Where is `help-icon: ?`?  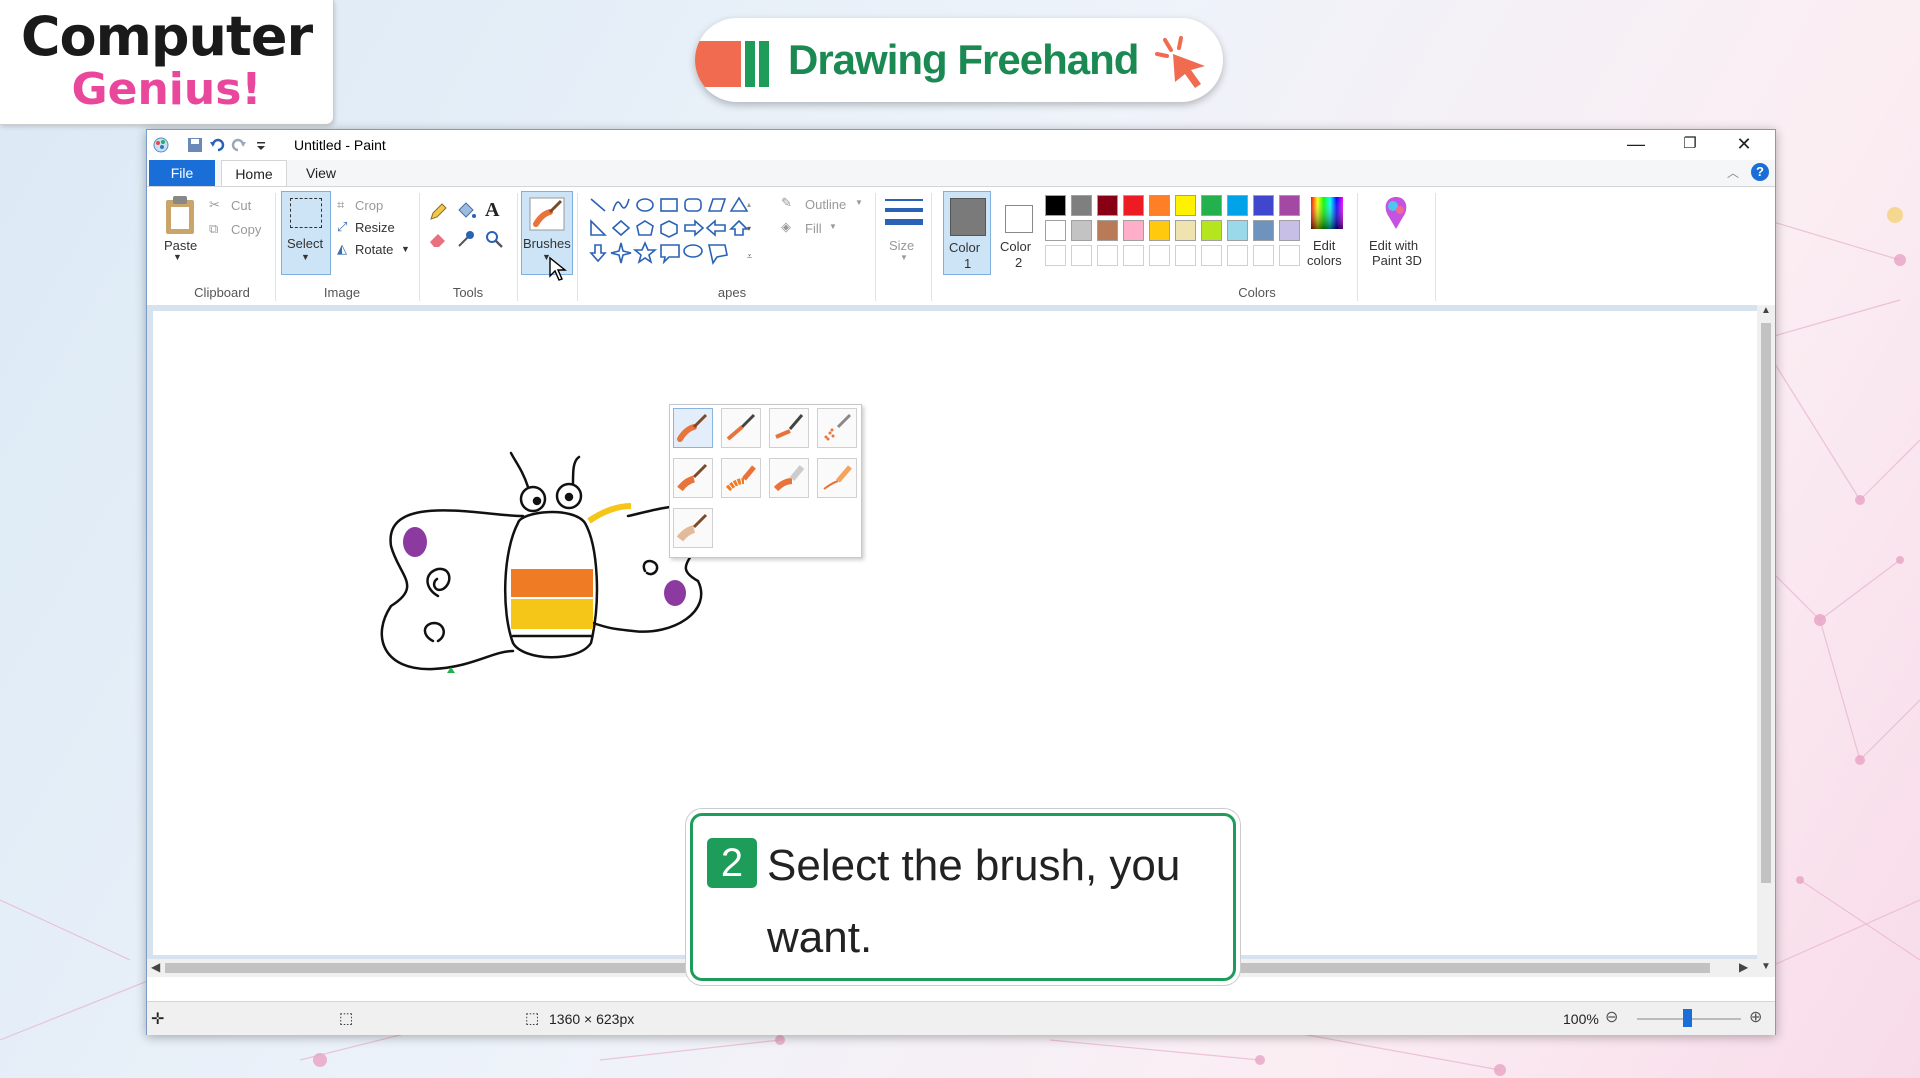
help-icon: ? is located at coordinates (1760, 172).